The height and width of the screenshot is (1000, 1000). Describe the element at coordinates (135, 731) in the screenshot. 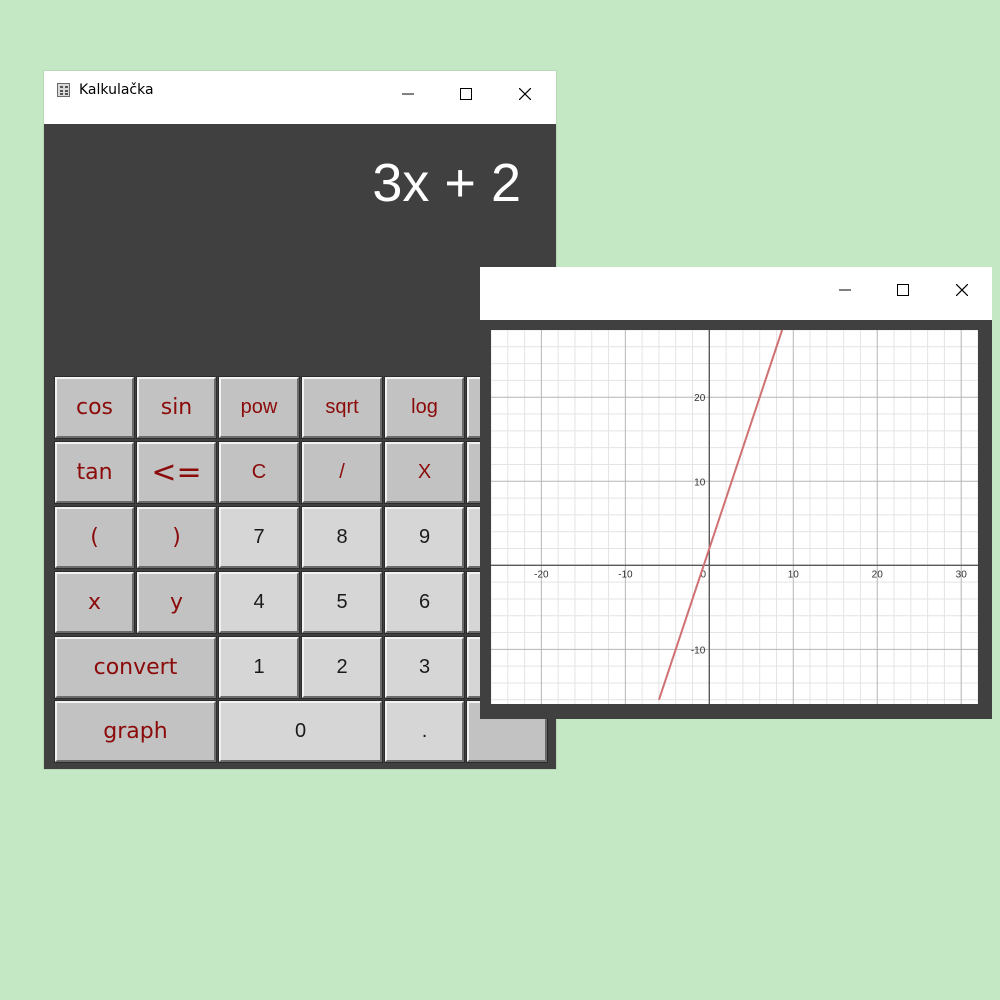

I see `graph-button: graph` at that location.